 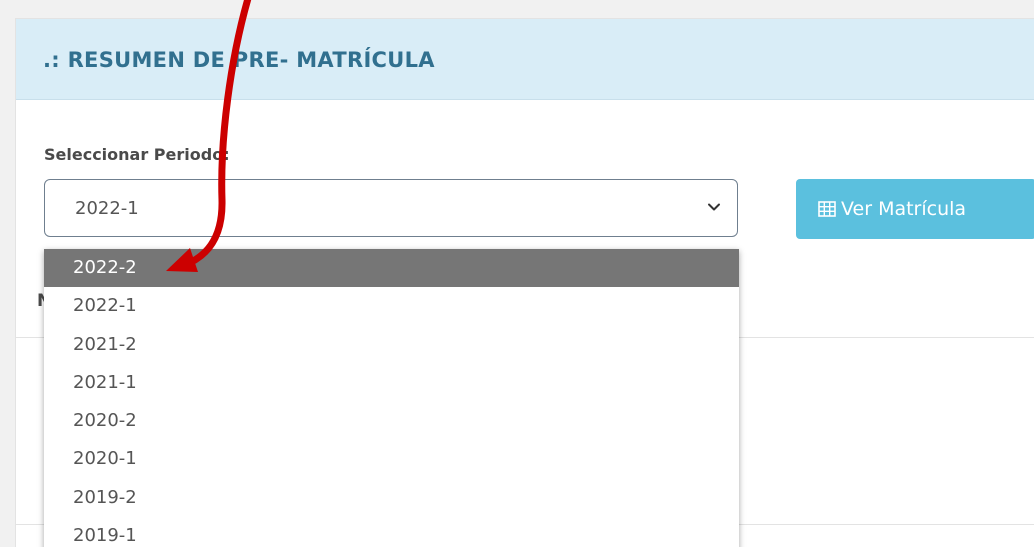 What do you see at coordinates (391, 459) in the screenshot?
I see `dropdown-option: 2020-1` at bounding box center [391, 459].